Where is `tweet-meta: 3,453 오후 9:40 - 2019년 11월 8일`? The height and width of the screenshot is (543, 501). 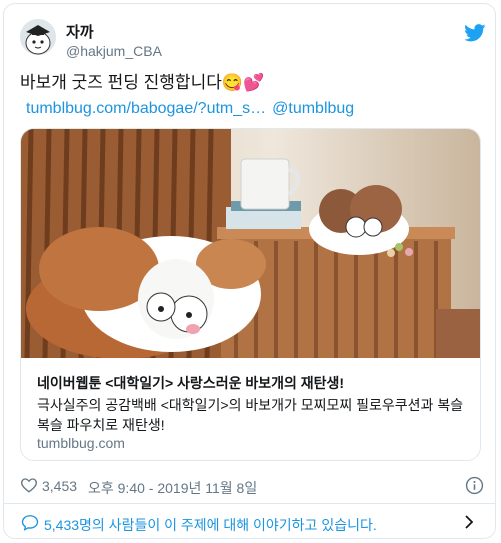
tweet-meta: 3,453 오후 9:40 - 2019년 11월 8일 is located at coordinates (252, 486).